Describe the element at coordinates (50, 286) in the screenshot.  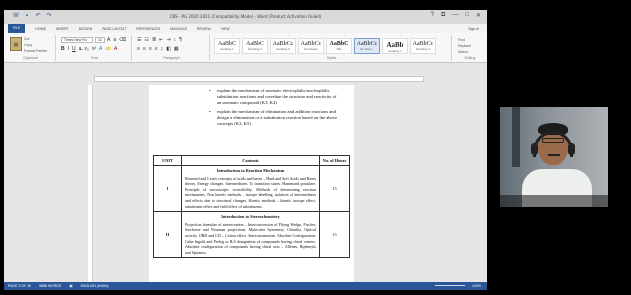
I see `word-count: 5888 WORDS` at that location.